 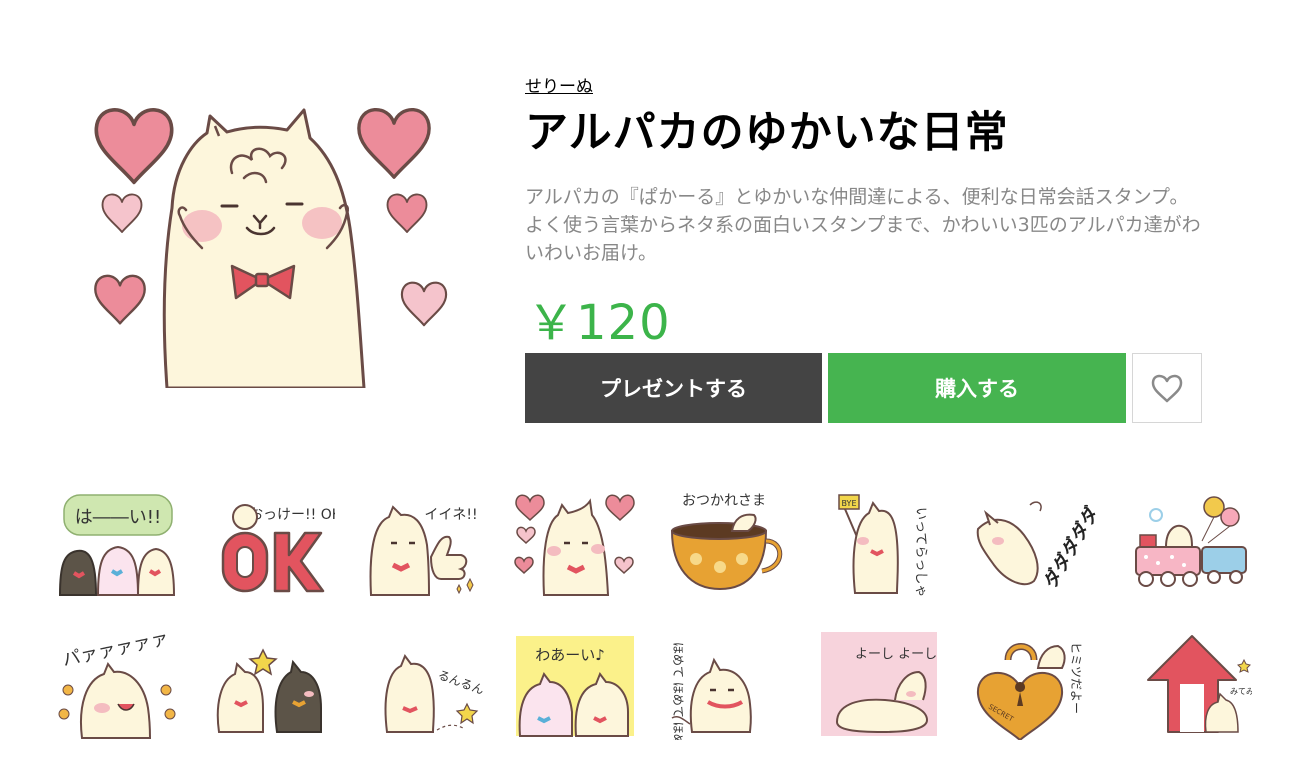 I want to click on main-sticker-image, so click(x=272, y=239).